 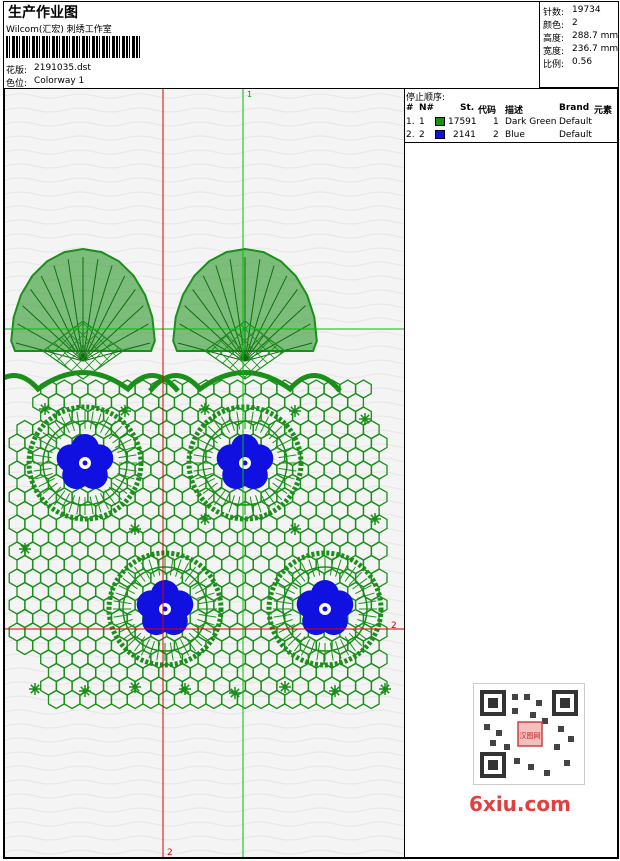 What do you see at coordinates (575, 122) in the screenshot?
I see `row1-brand: Default` at bounding box center [575, 122].